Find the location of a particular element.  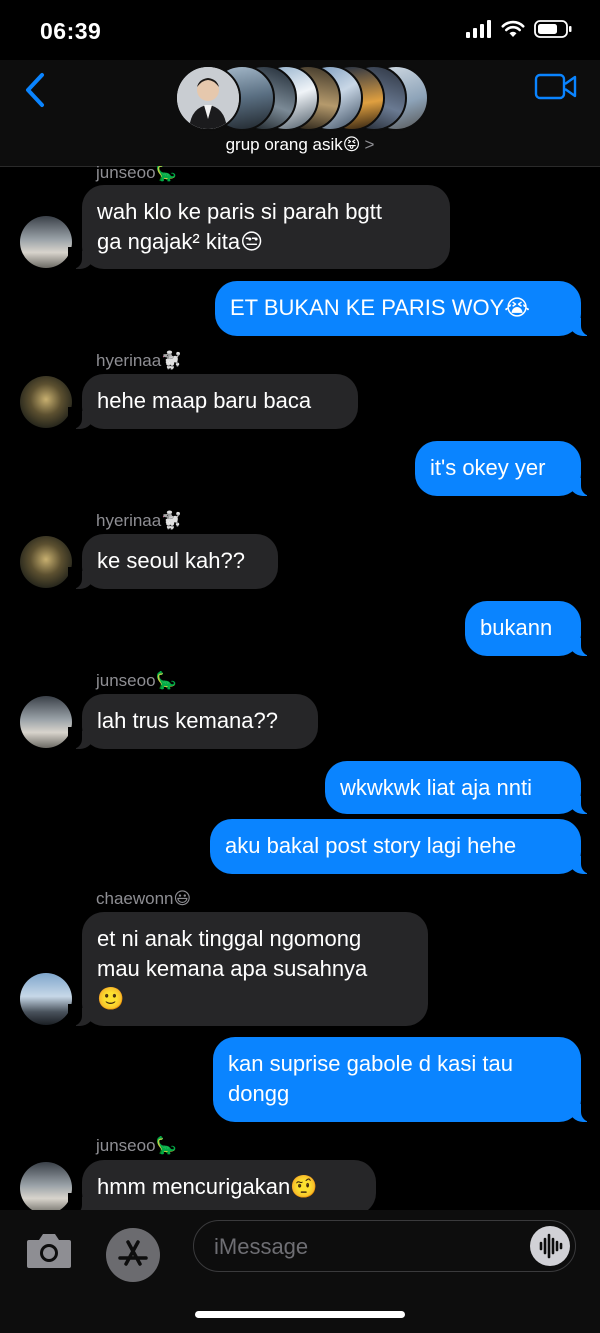

back-button is located at coordinates (36, 90).